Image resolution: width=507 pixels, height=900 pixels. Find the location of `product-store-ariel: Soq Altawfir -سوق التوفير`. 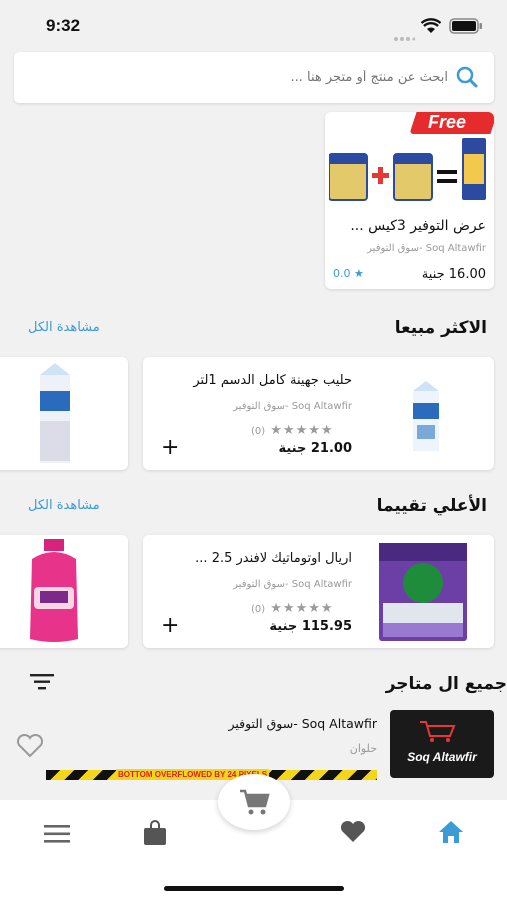

product-store-ariel: Soq Altawfir -سوق التوفير is located at coordinates (292, 584).